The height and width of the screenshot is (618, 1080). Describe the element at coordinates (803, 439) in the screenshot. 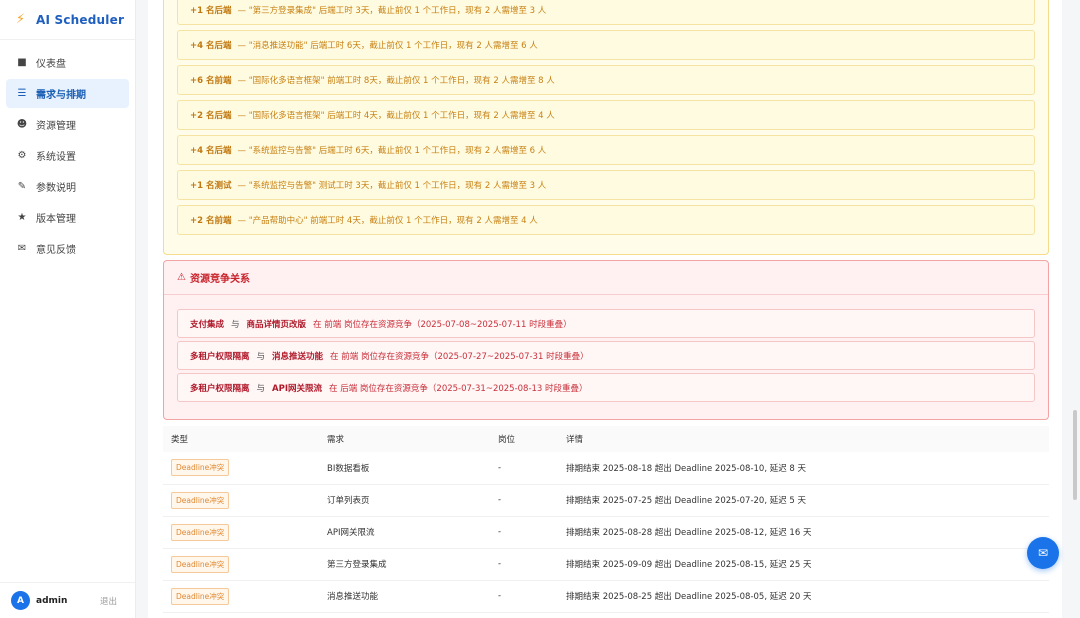

I see `column-header: 详情` at that location.